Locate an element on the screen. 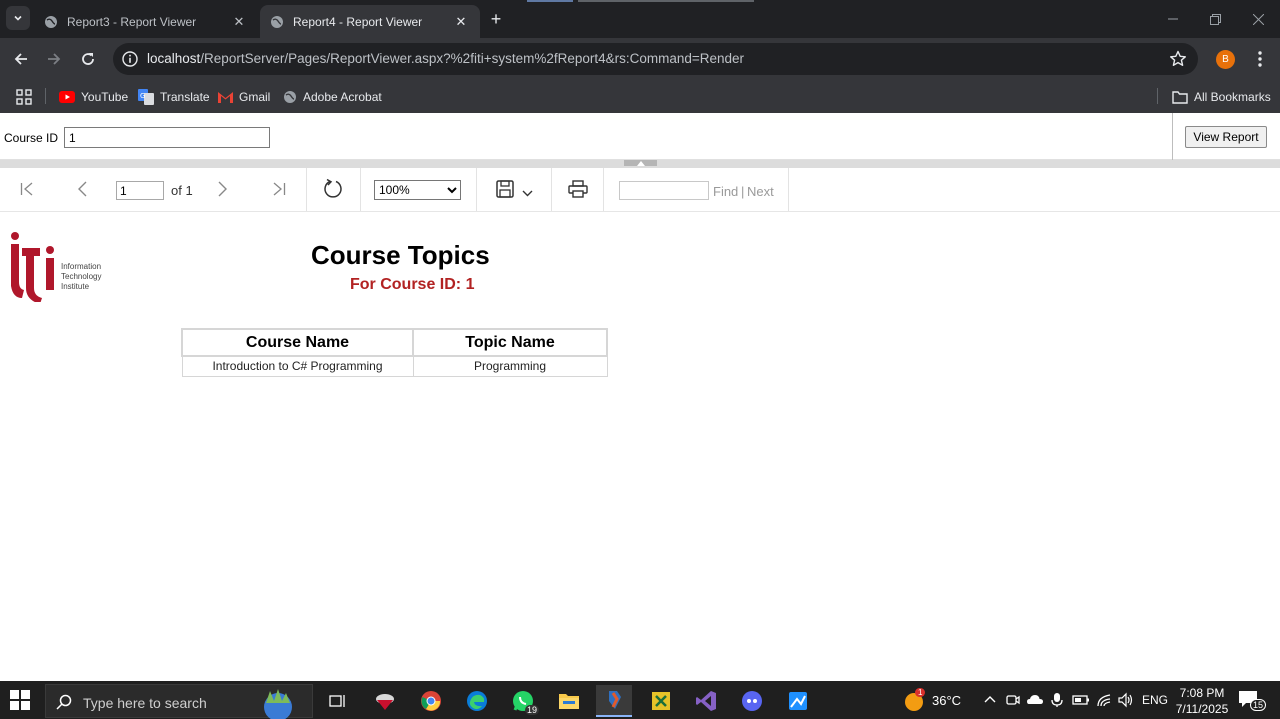 This screenshot has width=1280, height=719. new-tab-button: + is located at coordinates (496, 19).